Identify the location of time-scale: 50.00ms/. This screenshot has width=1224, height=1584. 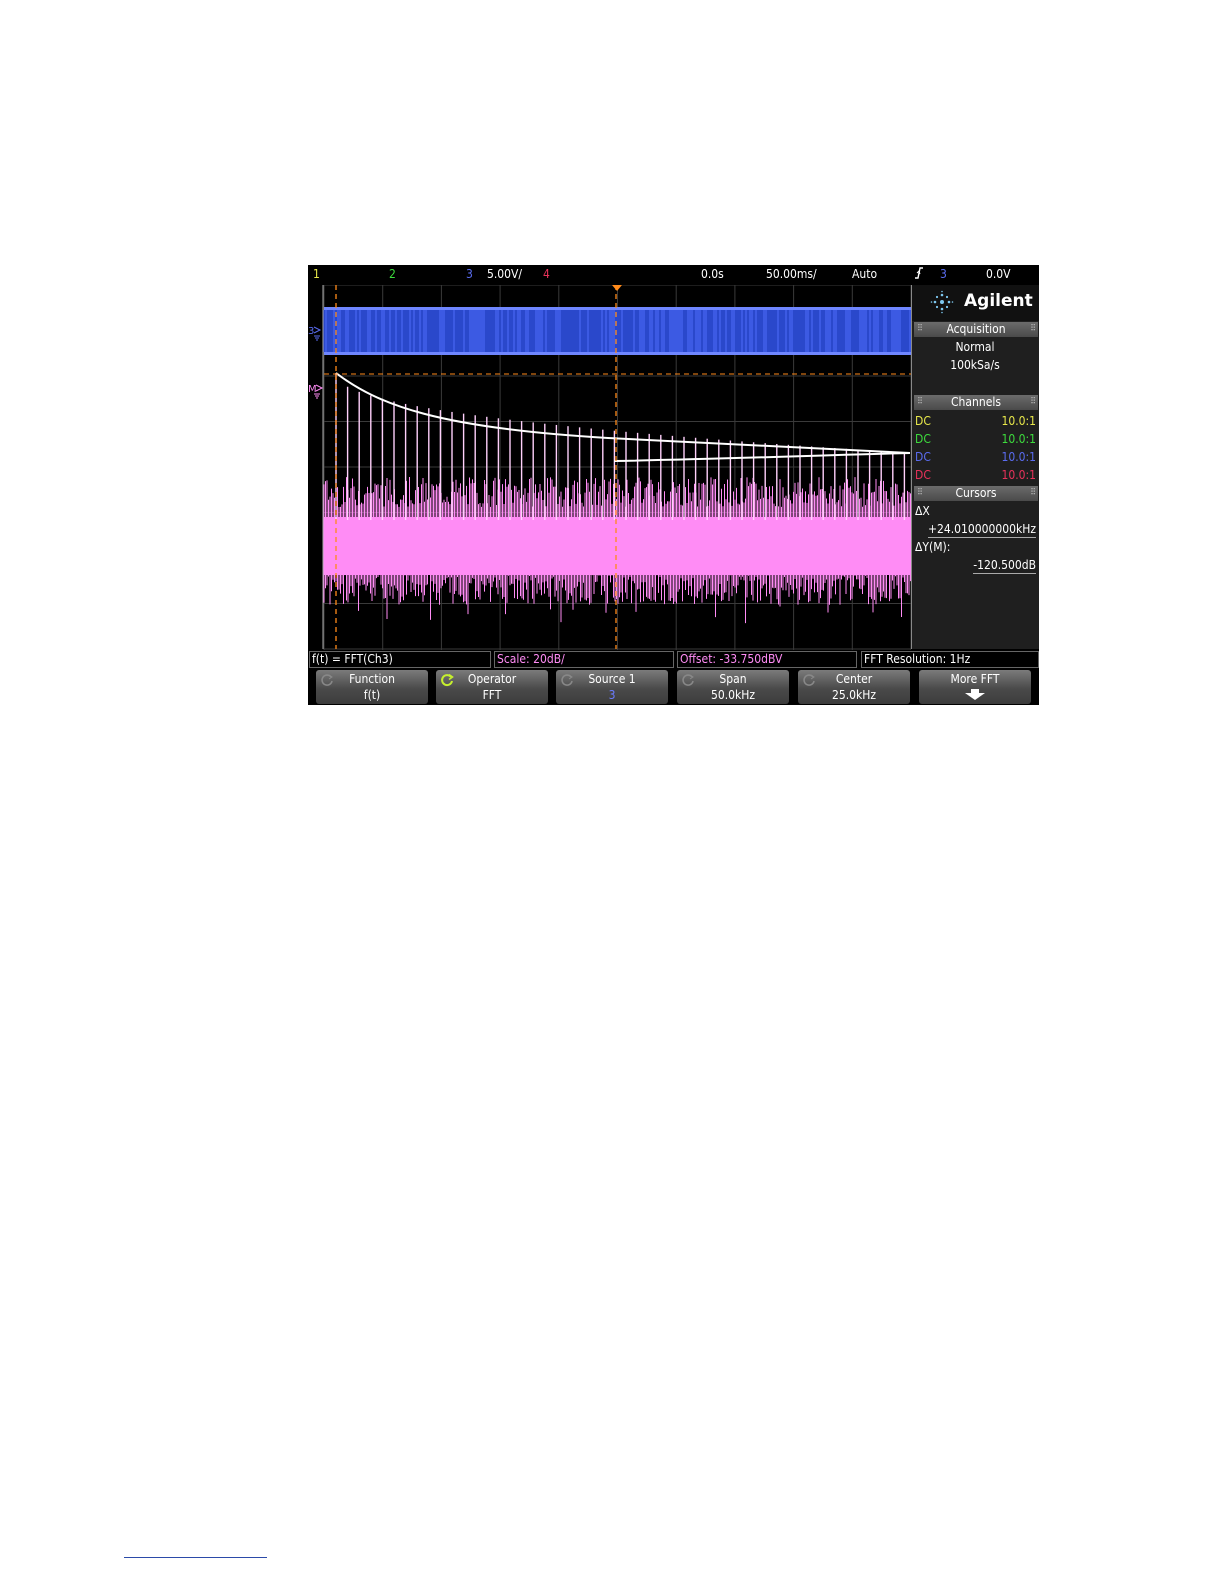
(791, 274).